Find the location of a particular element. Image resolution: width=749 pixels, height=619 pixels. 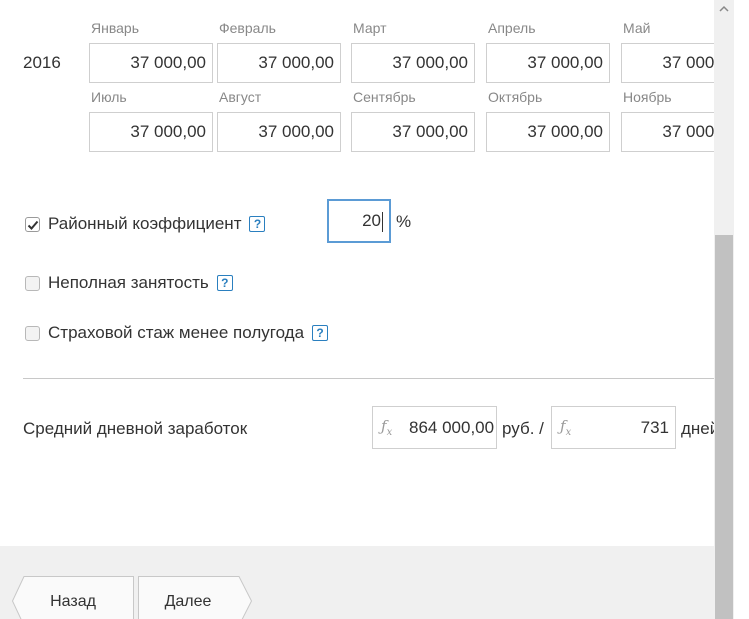

text-caret is located at coordinates (382, 221).